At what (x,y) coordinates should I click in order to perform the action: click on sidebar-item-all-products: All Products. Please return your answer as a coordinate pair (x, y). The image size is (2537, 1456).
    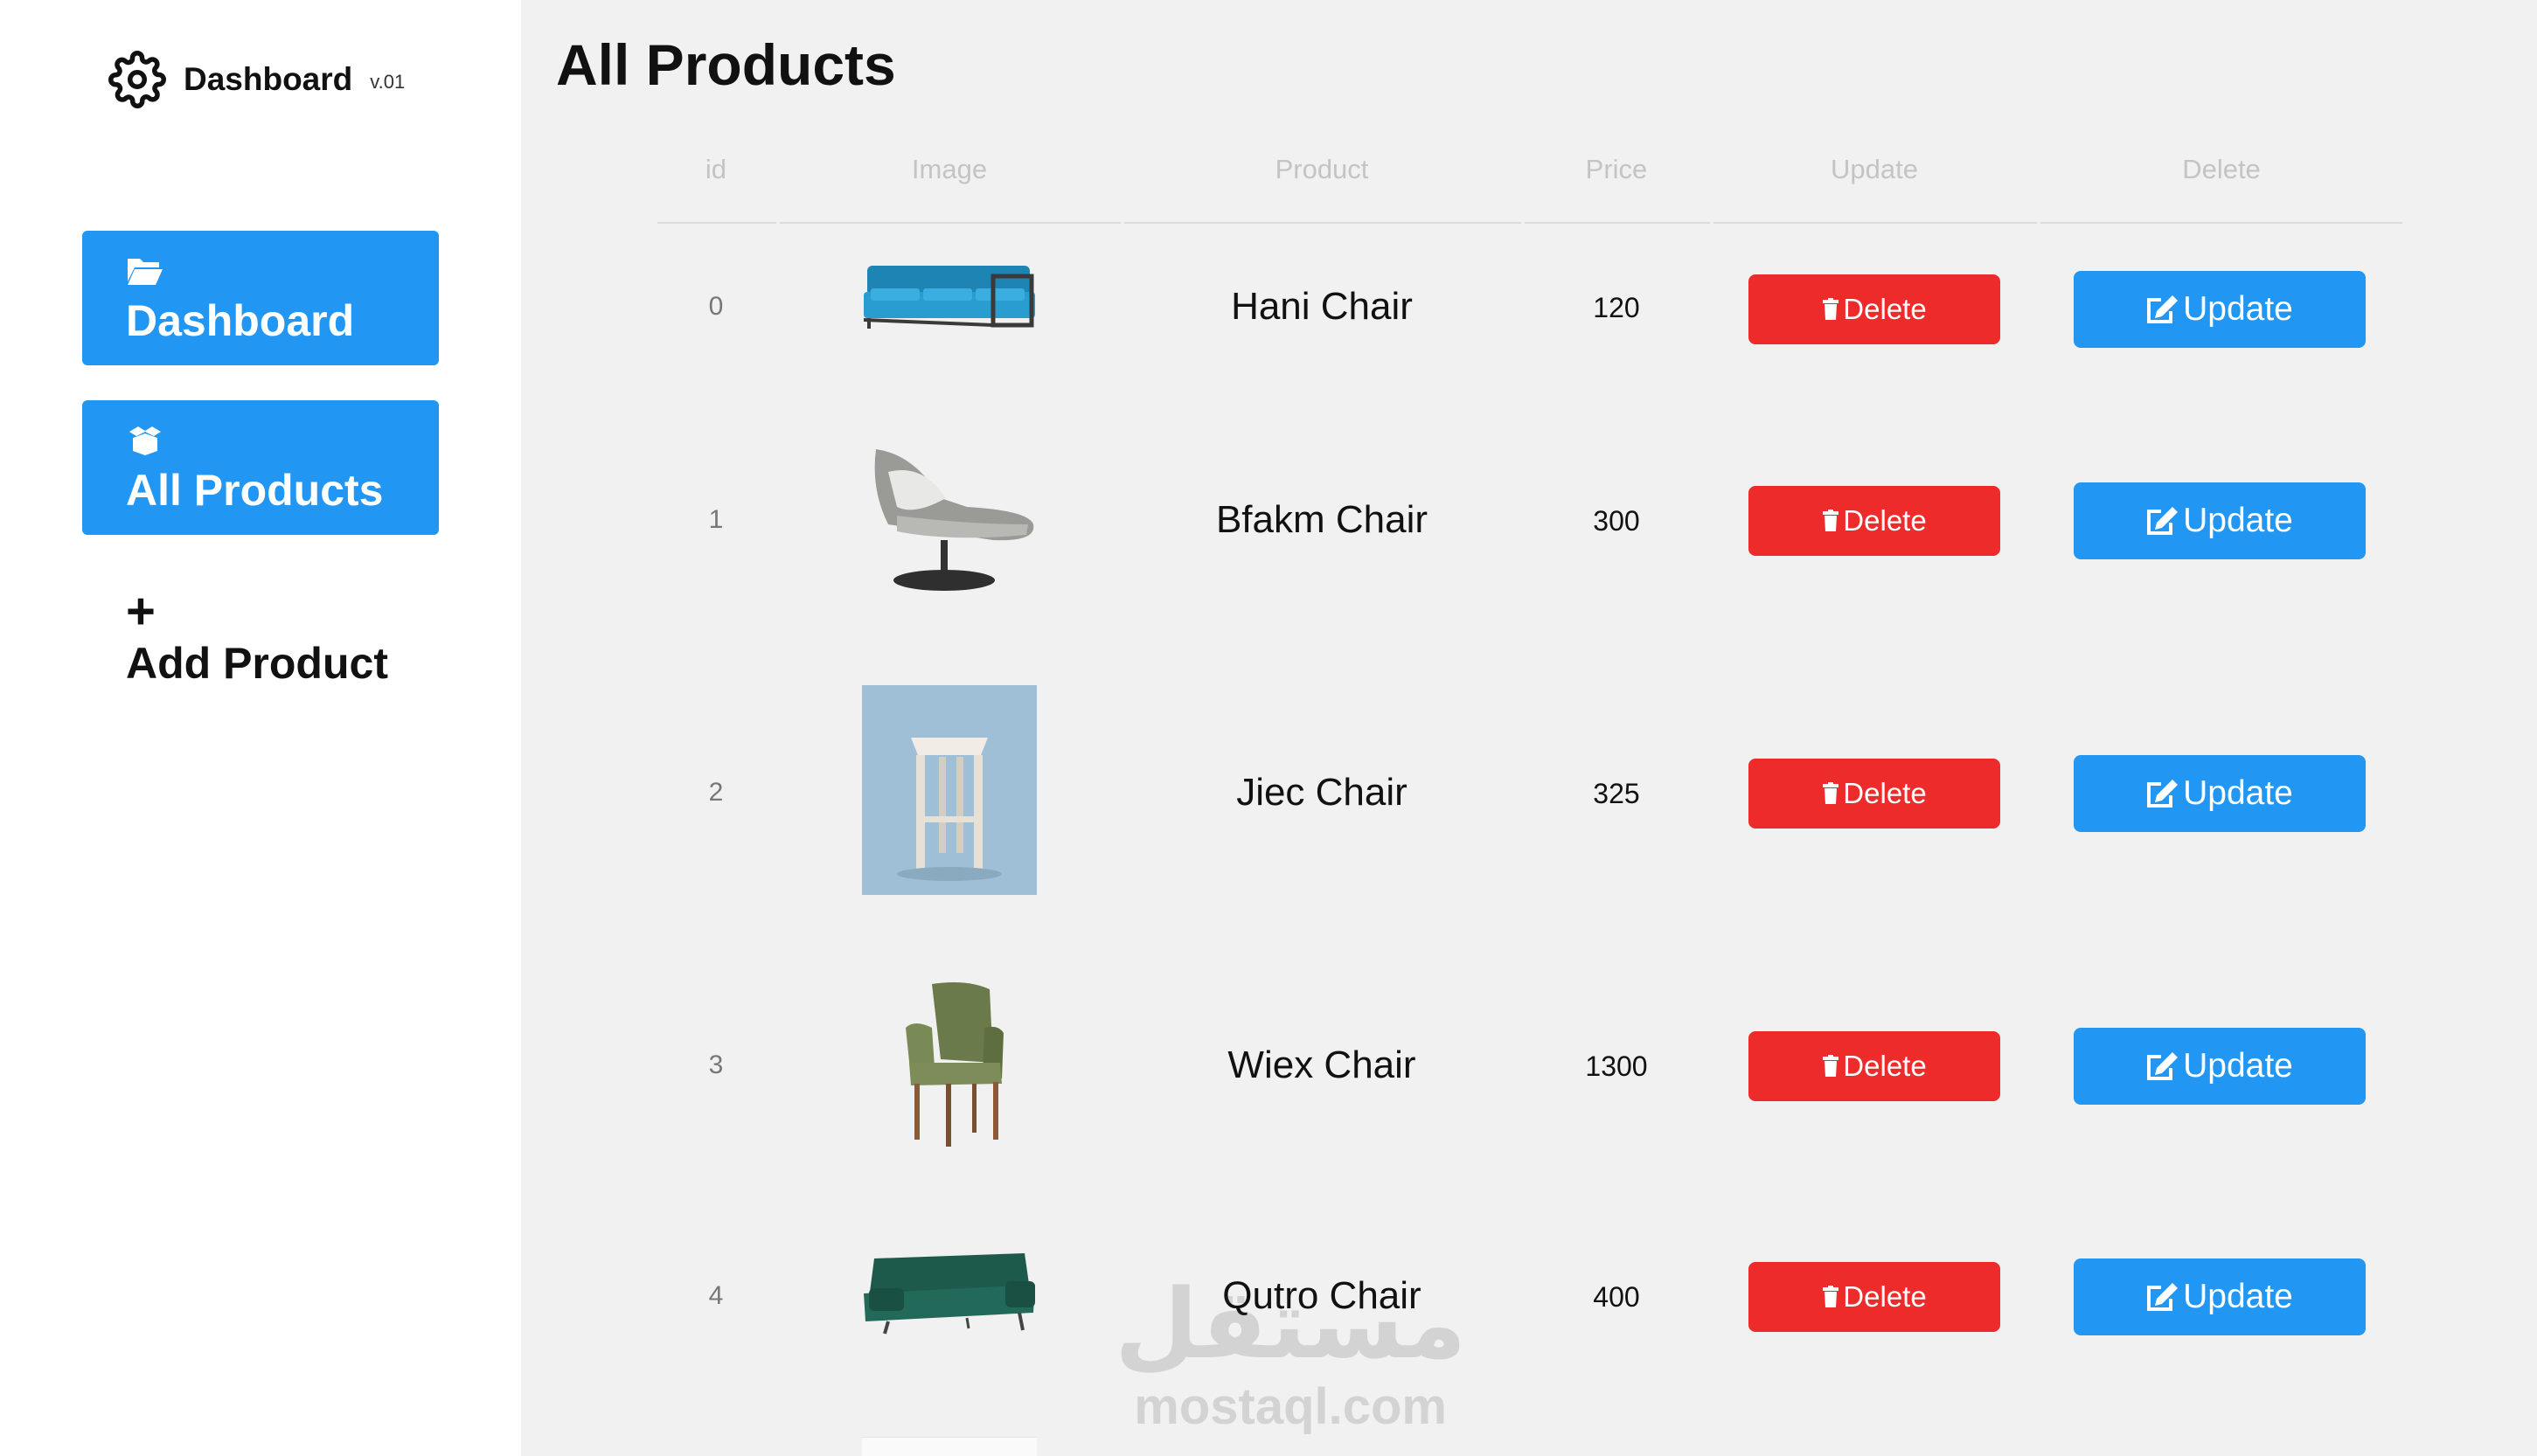
    Looking at the image, I should click on (260, 467).